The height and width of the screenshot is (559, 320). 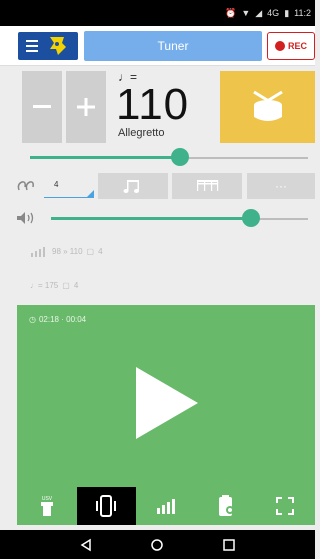 What do you see at coordinates (32, 46) in the screenshot?
I see `hamburger-icon` at bounding box center [32, 46].